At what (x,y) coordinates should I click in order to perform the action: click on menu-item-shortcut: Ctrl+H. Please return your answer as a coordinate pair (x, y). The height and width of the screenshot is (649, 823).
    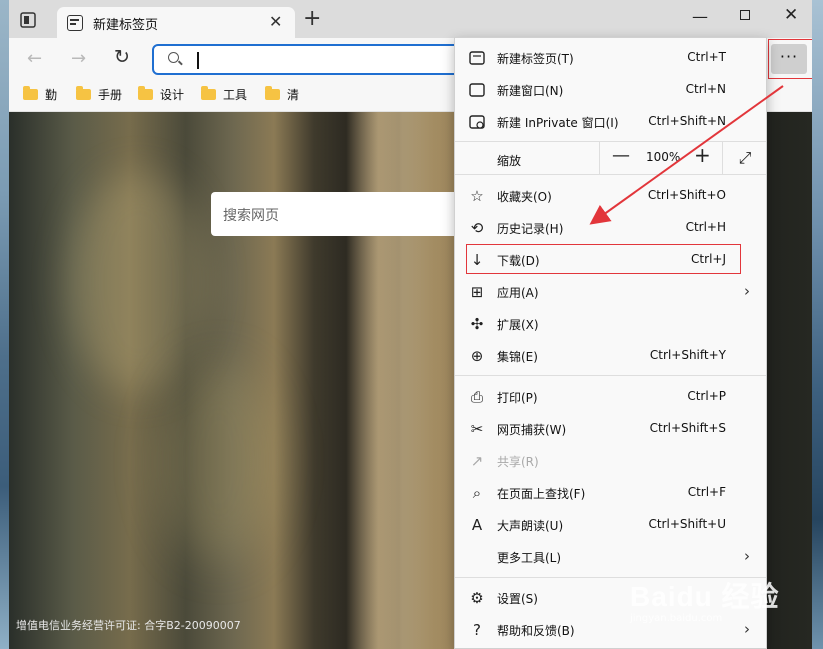
    Looking at the image, I should click on (705, 227).